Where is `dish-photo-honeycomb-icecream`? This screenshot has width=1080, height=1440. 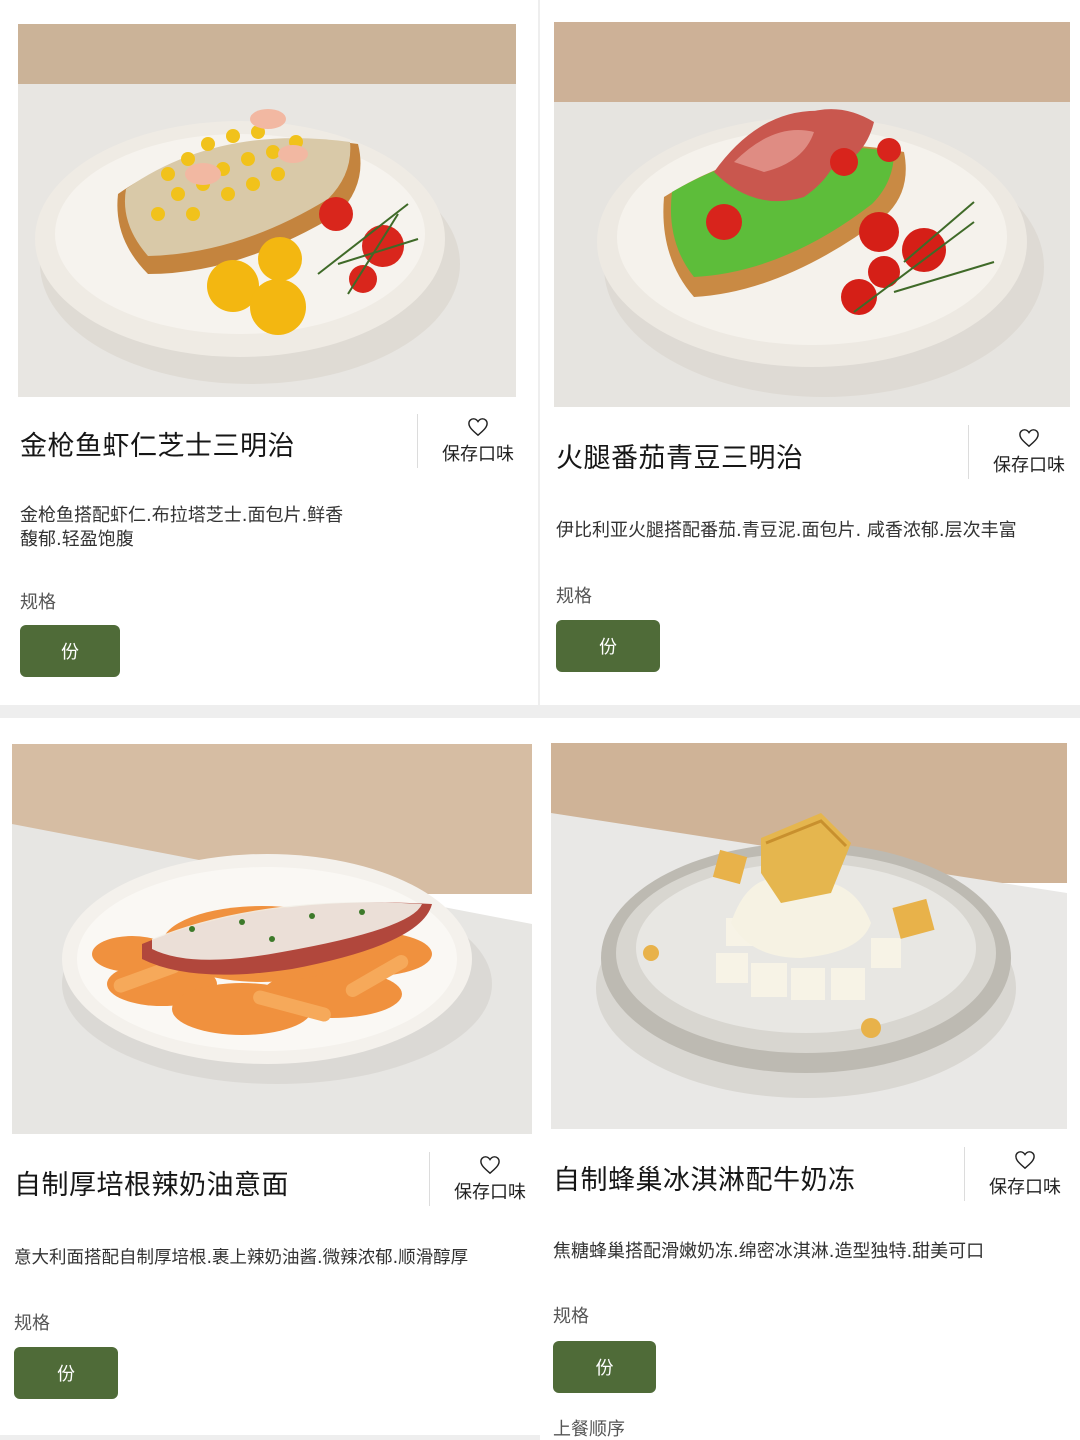
dish-photo-honeycomb-icecream is located at coordinates (809, 936).